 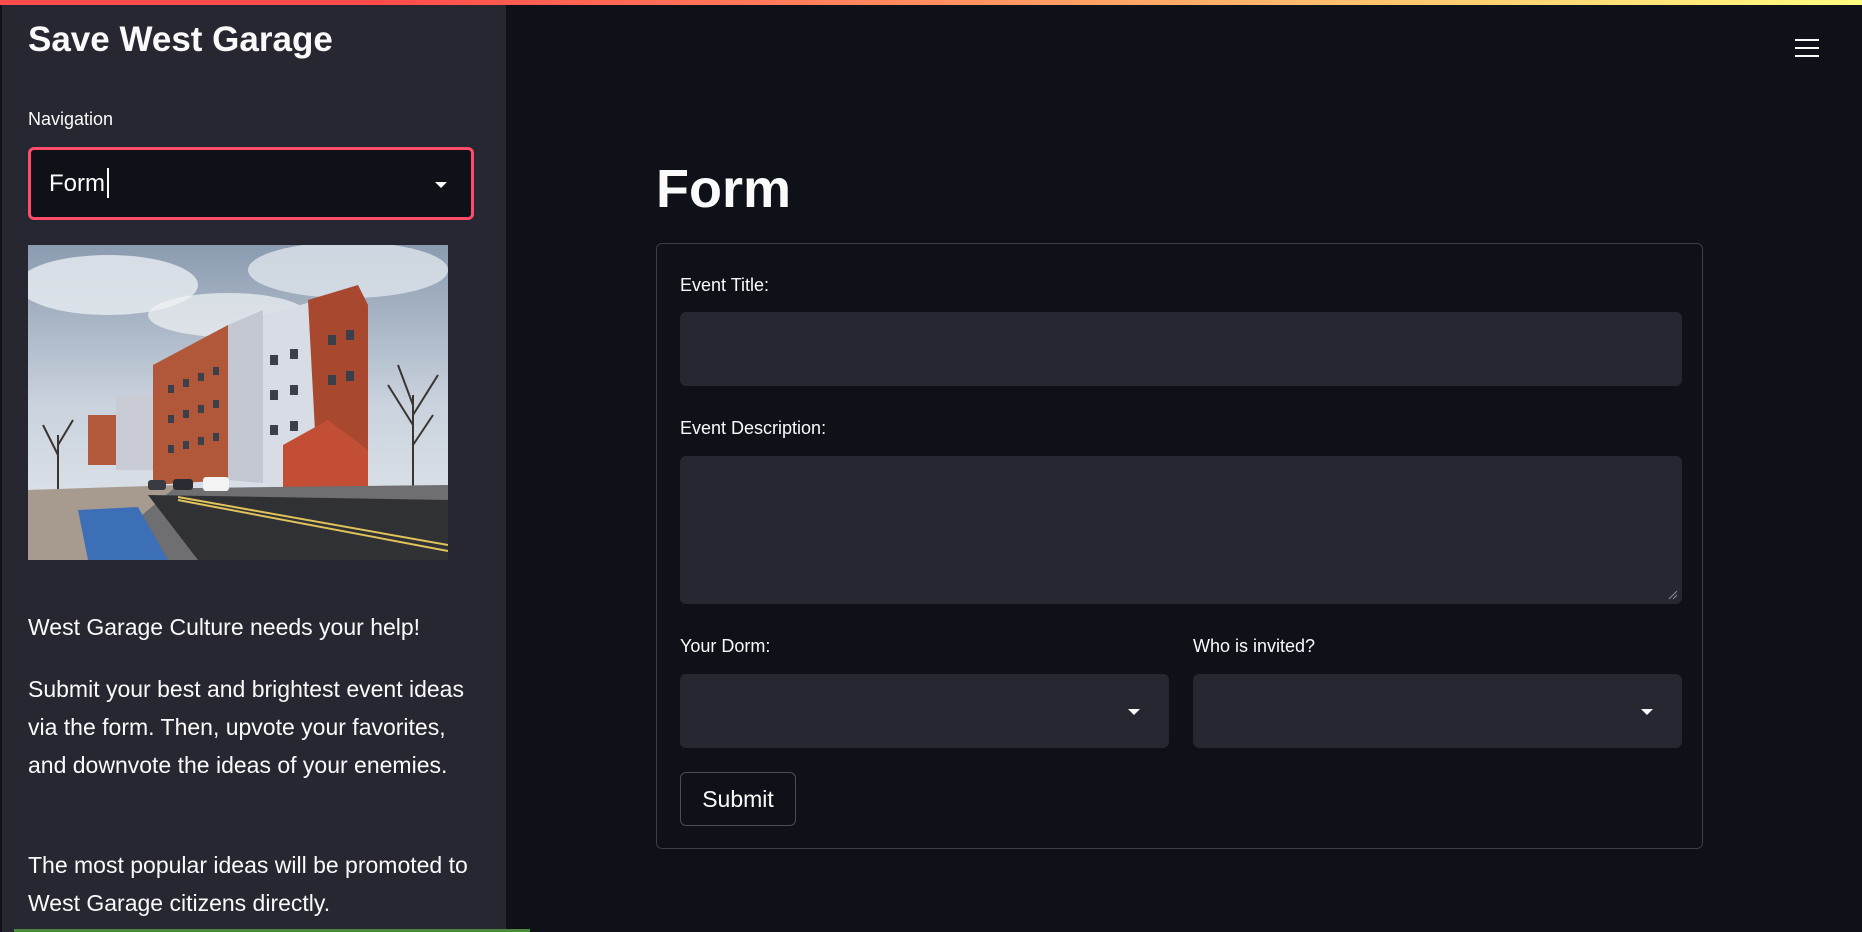 What do you see at coordinates (79, 182) in the screenshot?
I see `navigation-select-value: Form` at bounding box center [79, 182].